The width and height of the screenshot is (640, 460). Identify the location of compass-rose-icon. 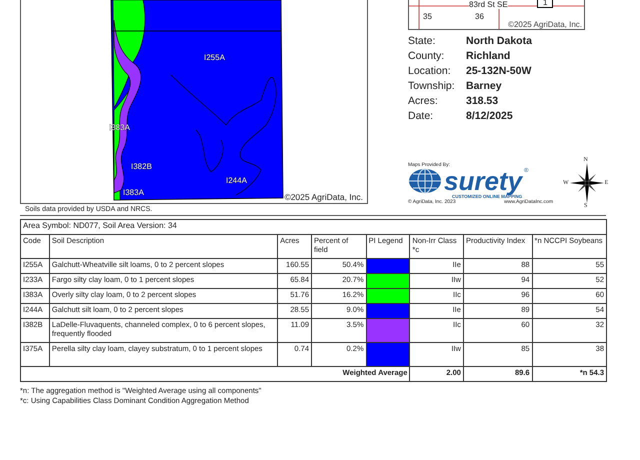
(587, 183).